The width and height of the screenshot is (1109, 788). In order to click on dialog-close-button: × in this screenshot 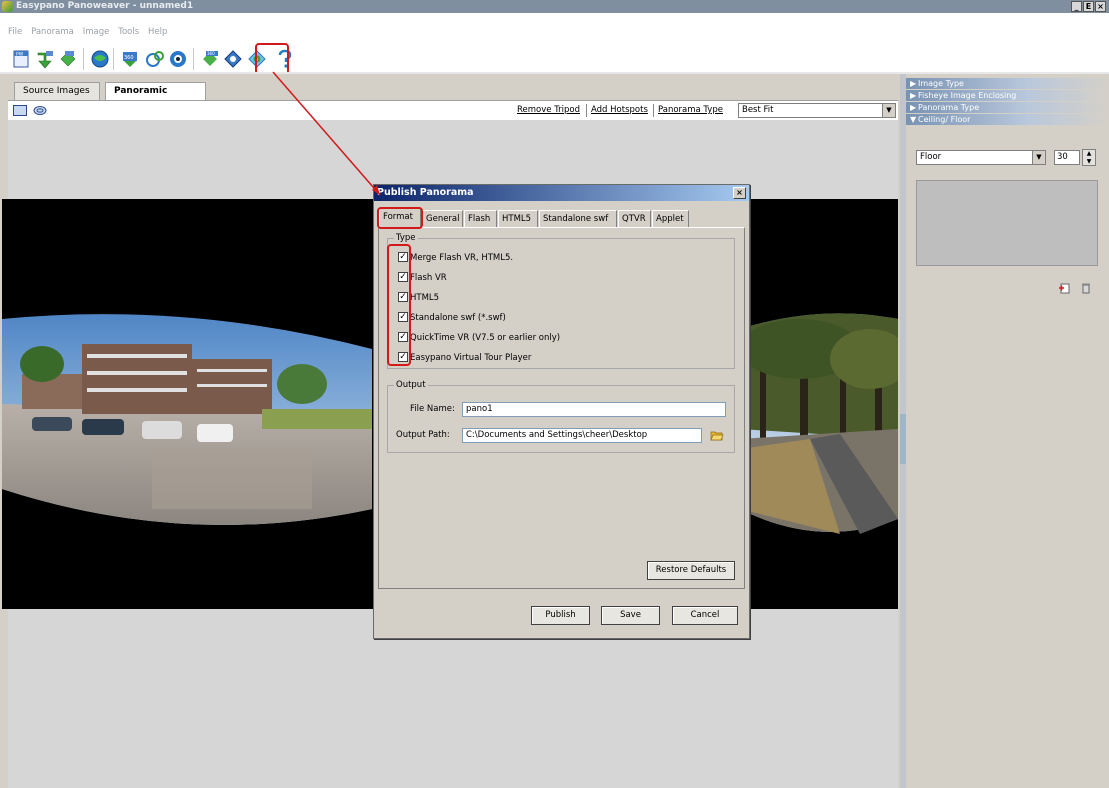, I will do `click(739, 193)`.